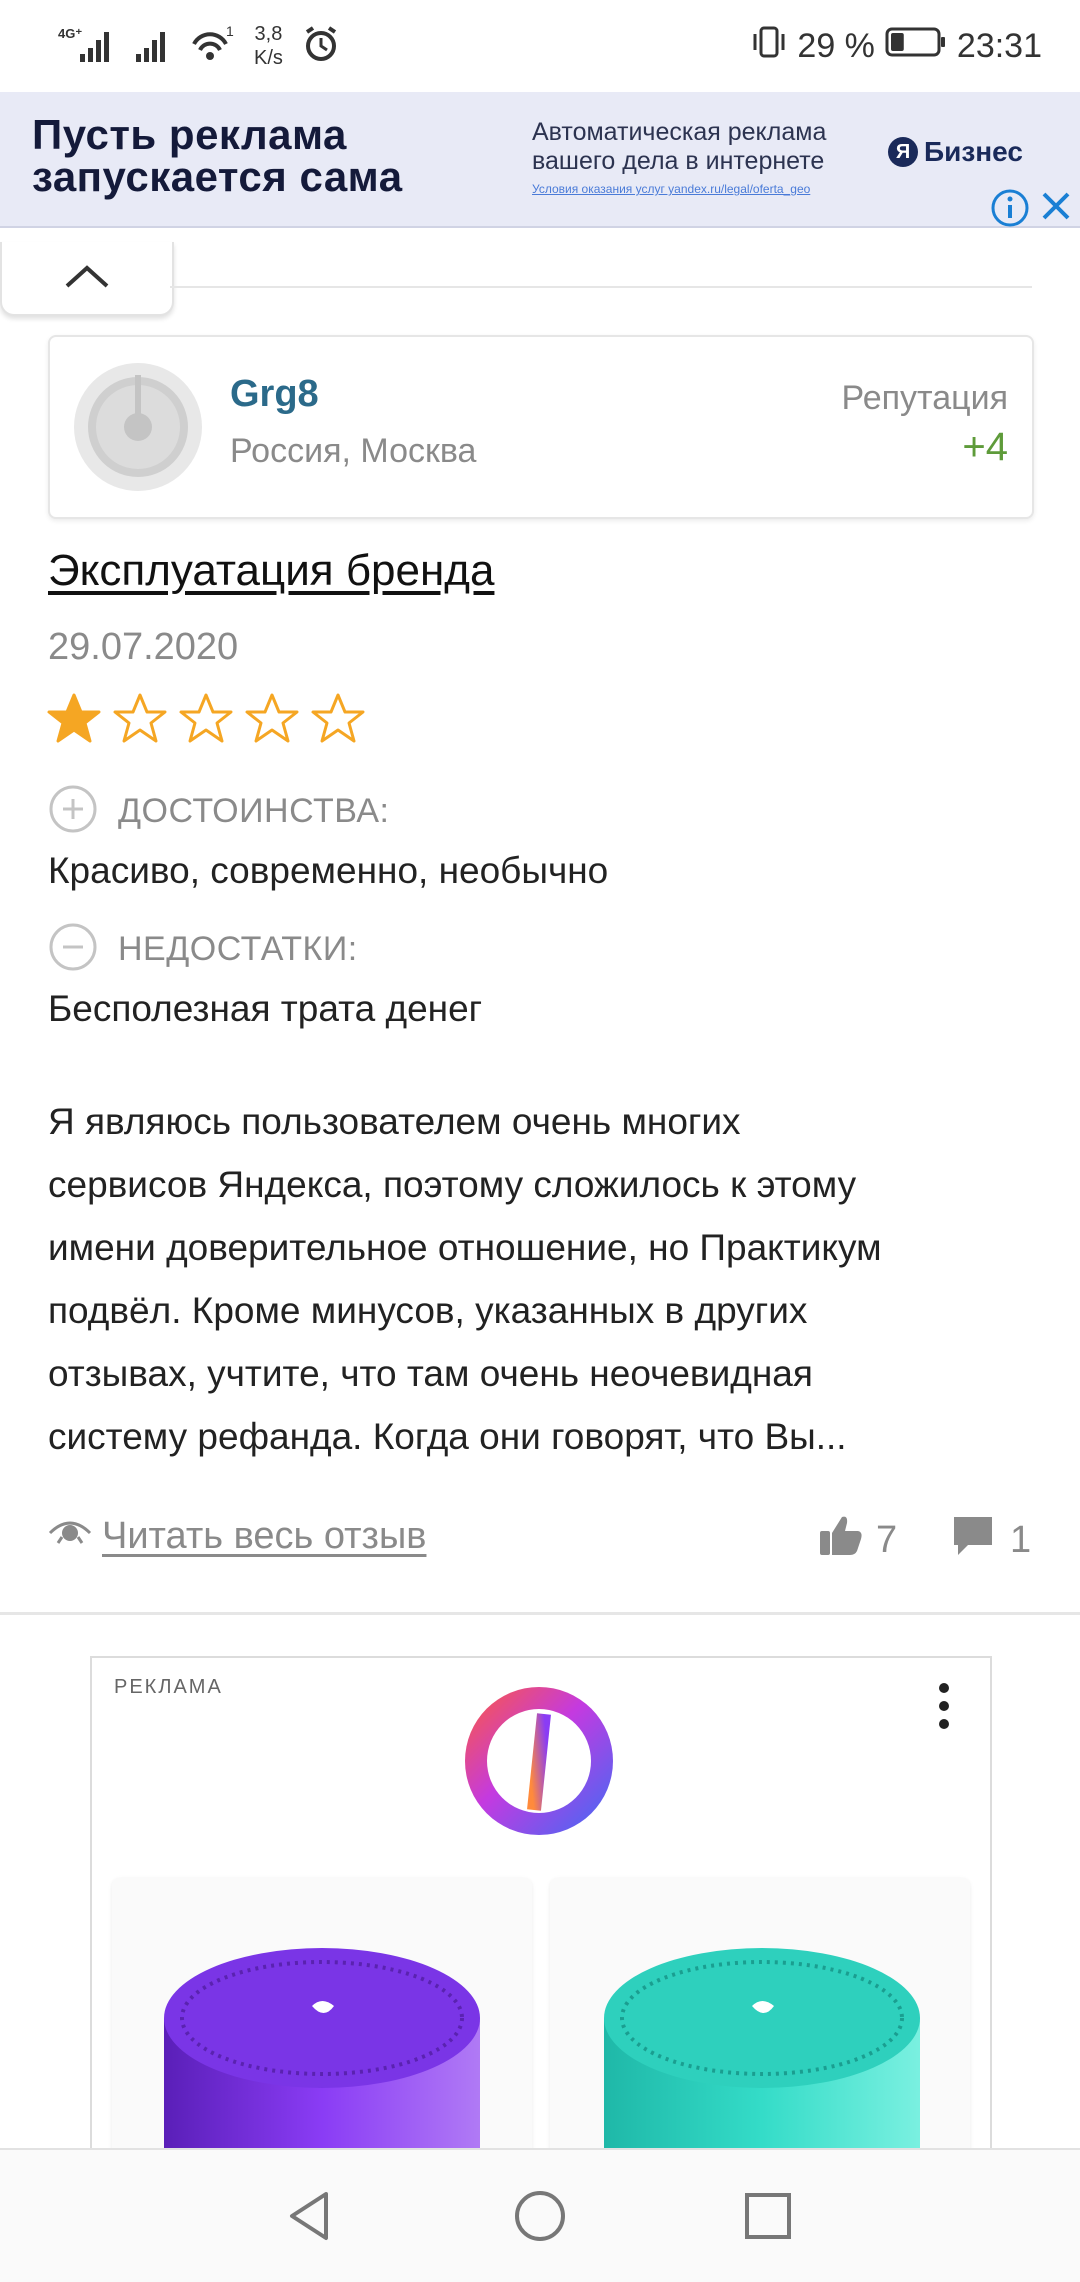 Image resolution: width=1080 pixels, height=2282 pixels. Describe the element at coordinates (768, 2216) in the screenshot. I see `recents-icon` at that location.